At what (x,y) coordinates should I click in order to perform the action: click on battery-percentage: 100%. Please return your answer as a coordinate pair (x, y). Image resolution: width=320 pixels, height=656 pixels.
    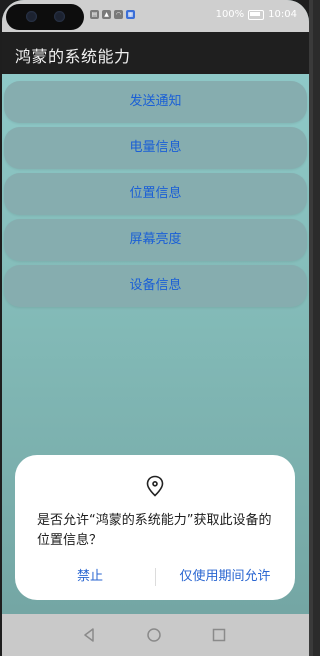
    Looking at the image, I should click on (230, 14).